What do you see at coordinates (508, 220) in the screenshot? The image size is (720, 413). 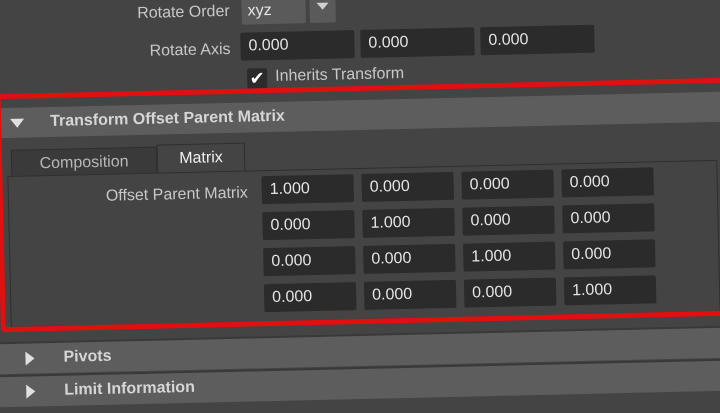 I see `matrix-cell-r2c3: 0.000` at bounding box center [508, 220].